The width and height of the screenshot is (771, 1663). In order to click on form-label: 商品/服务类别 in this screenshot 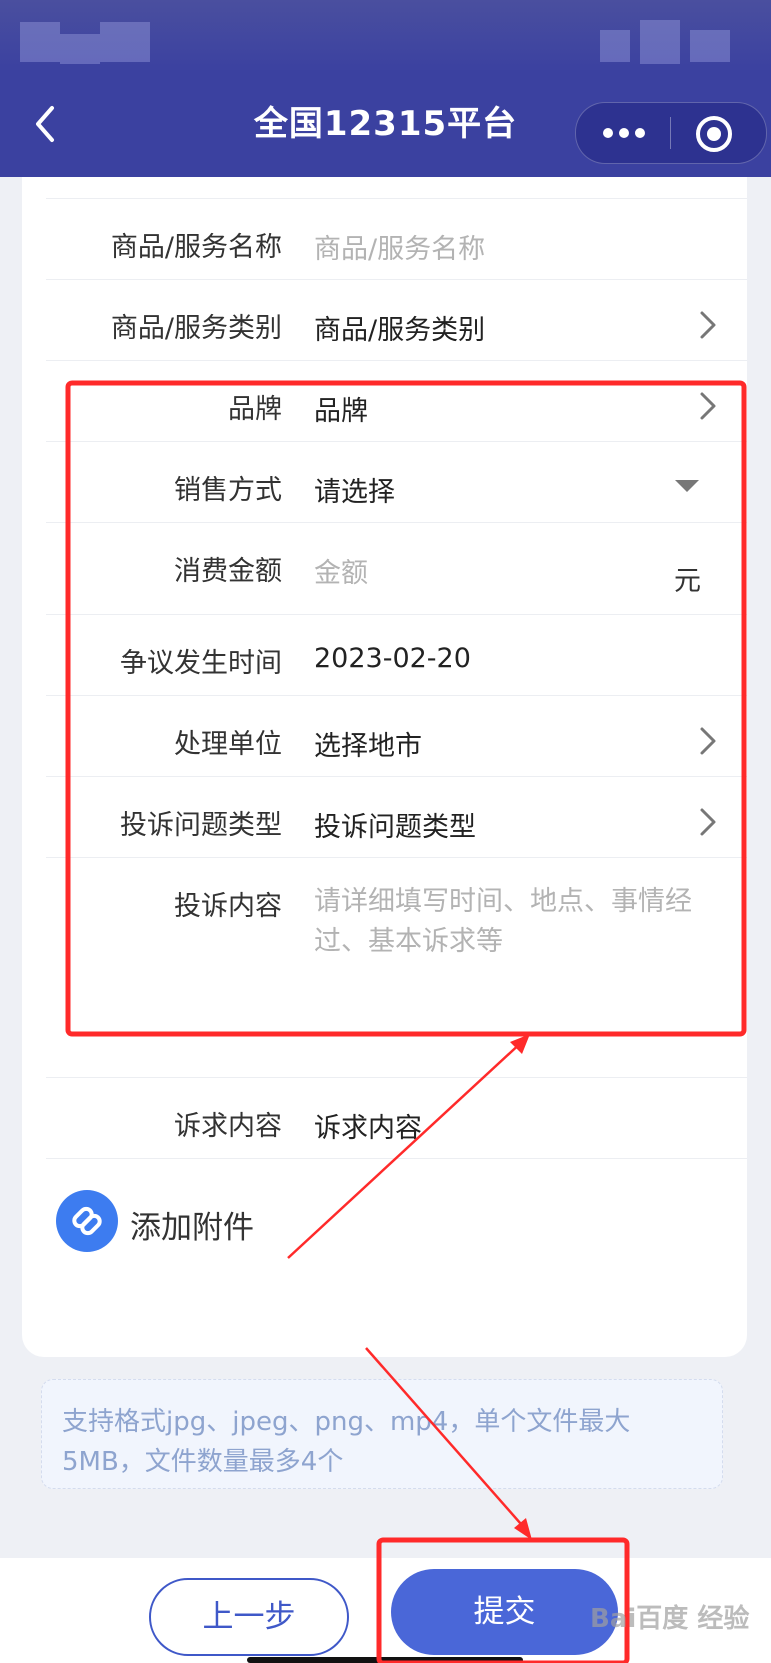, I will do `click(196, 328)`.